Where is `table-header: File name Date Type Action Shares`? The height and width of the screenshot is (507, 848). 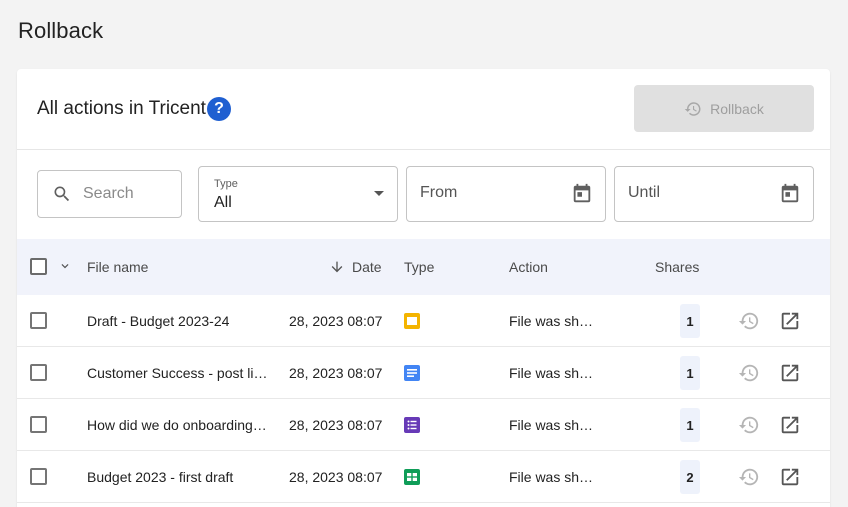 table-header: File name Date Type Action Shares is located at coordinates (423, 267).